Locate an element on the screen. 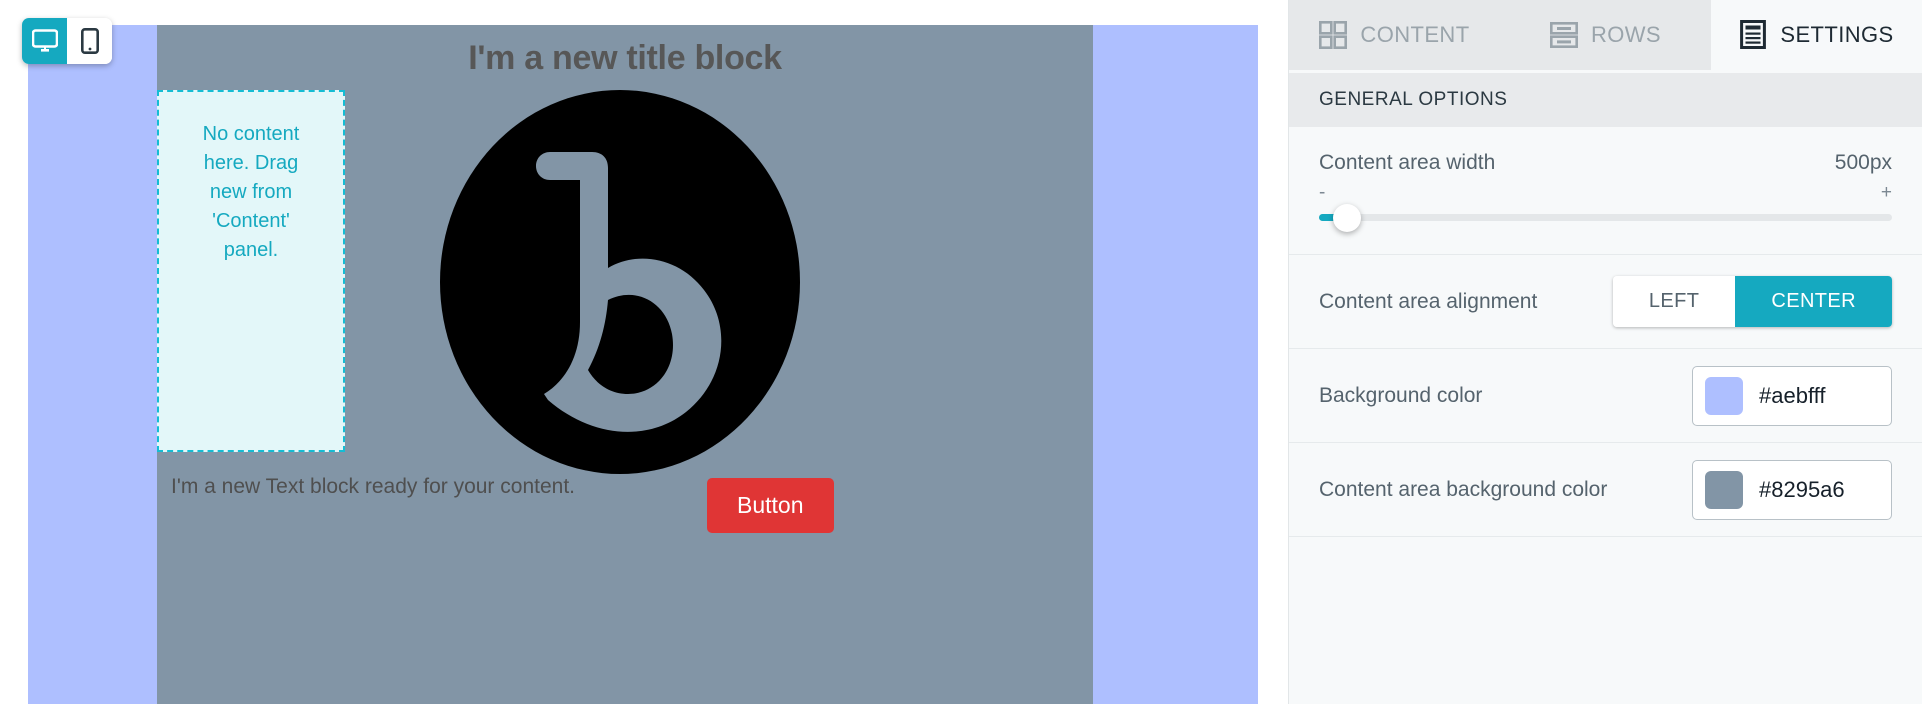 This screenshot has width=1922, height=704. mobile-phone-icon is located at coordinates (89, 41).